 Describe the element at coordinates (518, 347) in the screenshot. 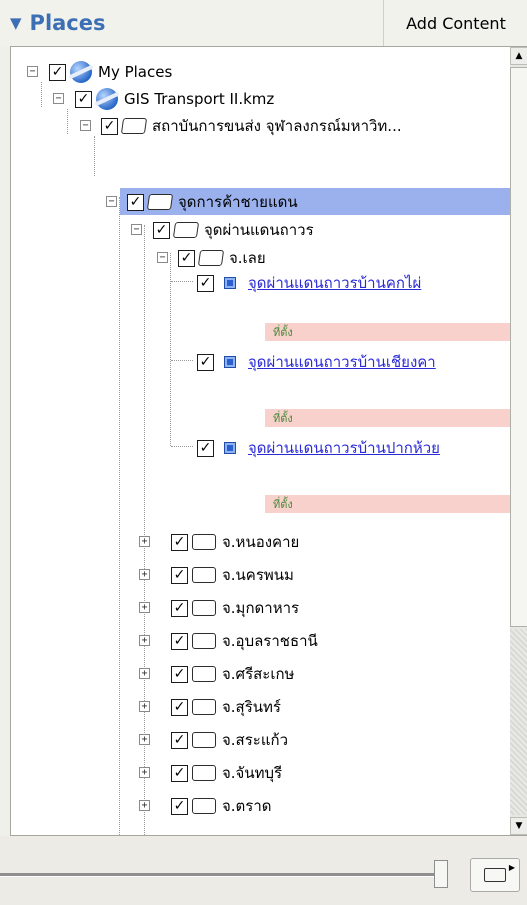

I see `scroll-thumb` at that location.